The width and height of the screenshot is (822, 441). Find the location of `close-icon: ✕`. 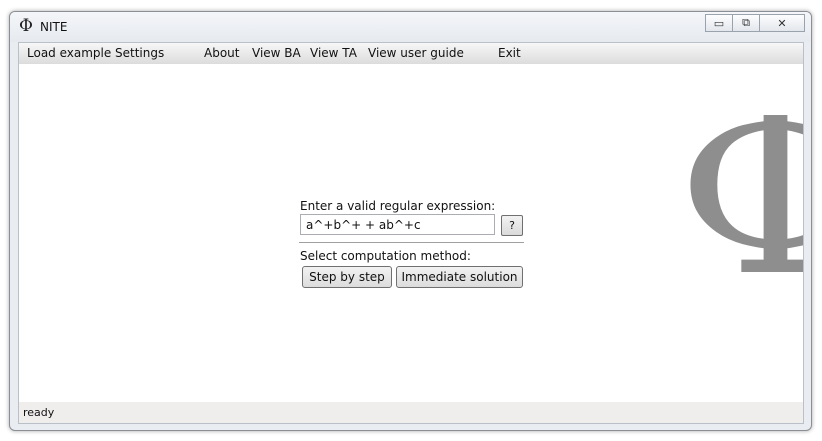

close-icon: ✕ is located at coordinates (782, 23).